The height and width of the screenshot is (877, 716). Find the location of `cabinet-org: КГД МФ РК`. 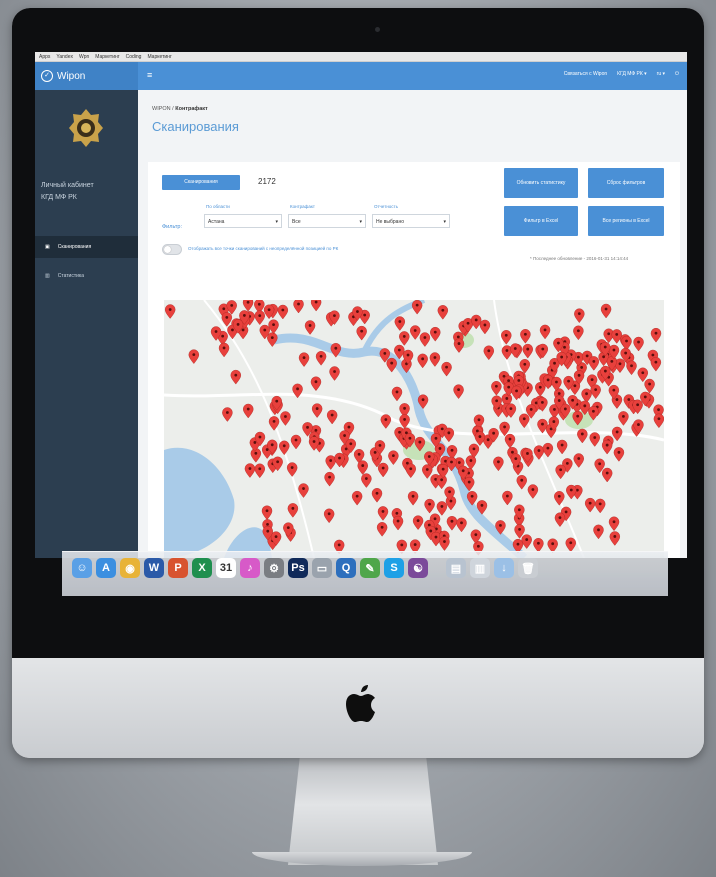

cabinet-org: КГД МФ РК is located at coordinates (59, 197).